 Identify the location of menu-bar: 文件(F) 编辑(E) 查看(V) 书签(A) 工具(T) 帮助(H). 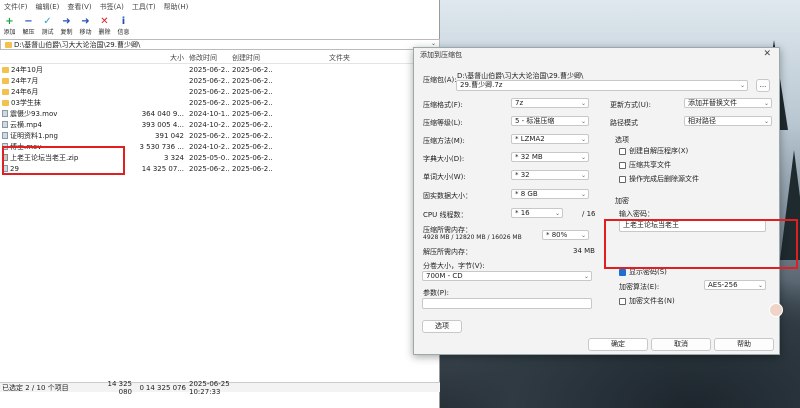
(219, 7).